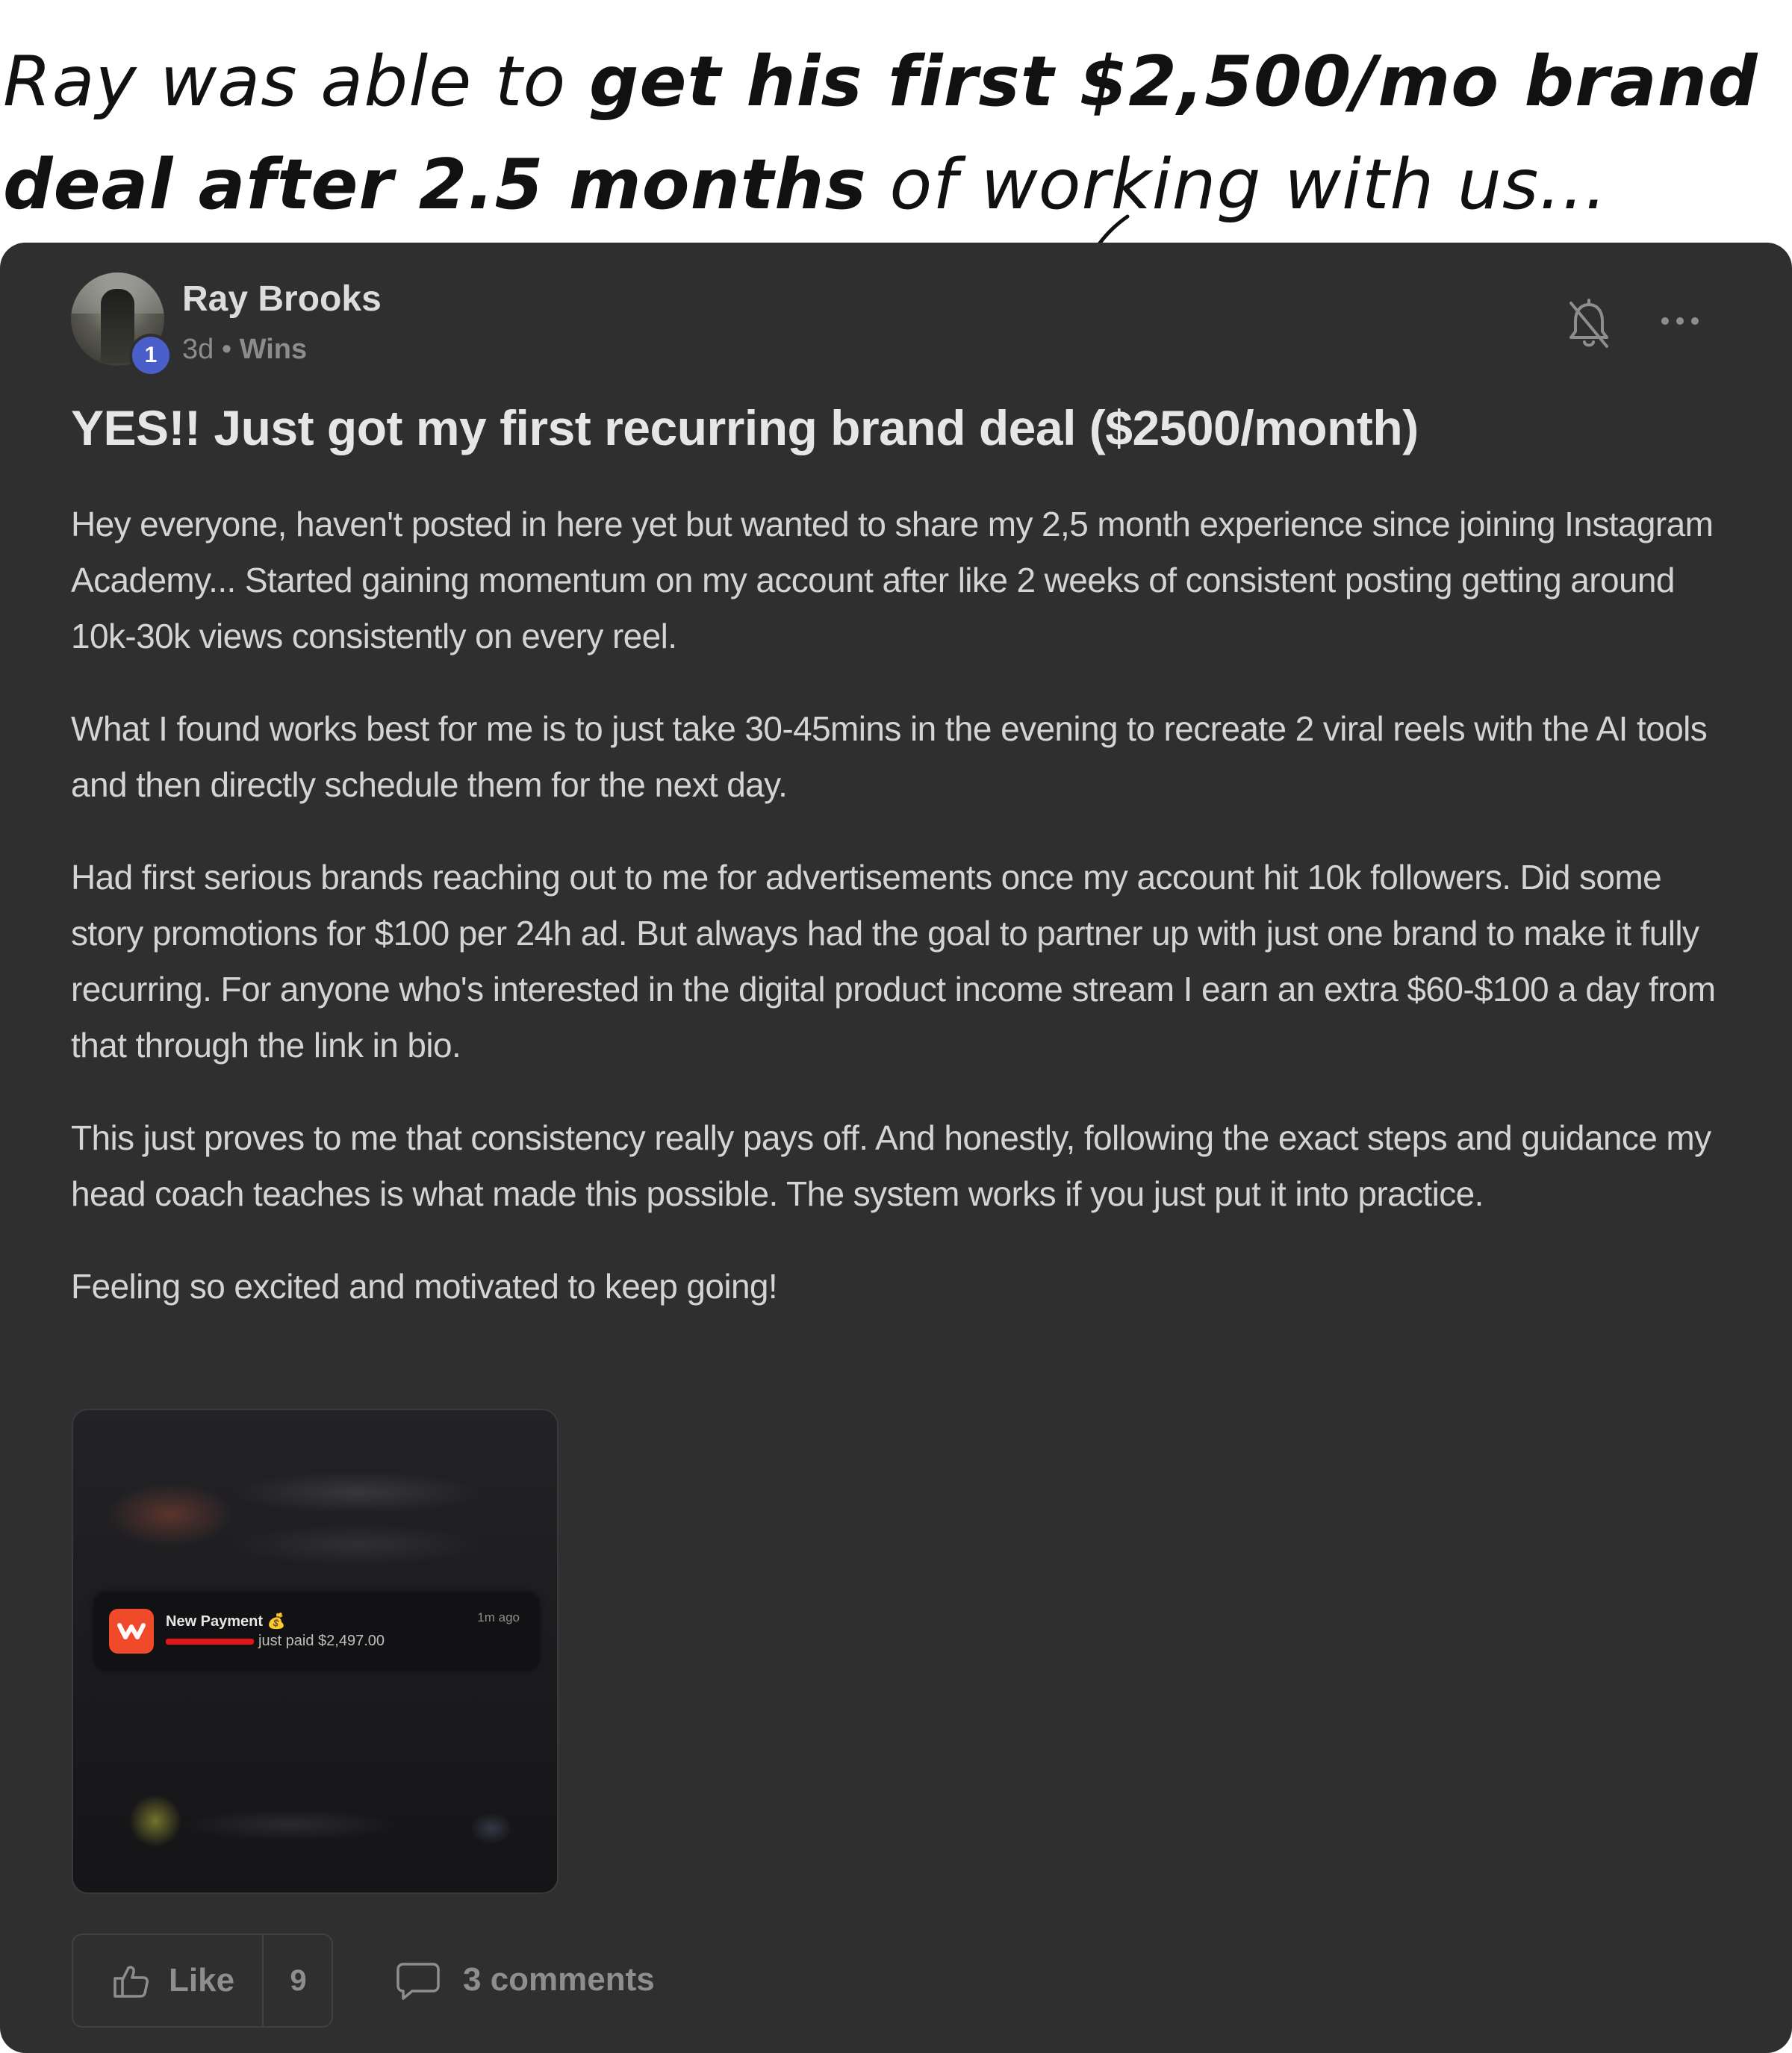 Image resolution: width=1792 pixels, height=2053 pixels. Describe the element at coordinates (168, 1981) in the screenshot. I see `like-button: Like` at that location.